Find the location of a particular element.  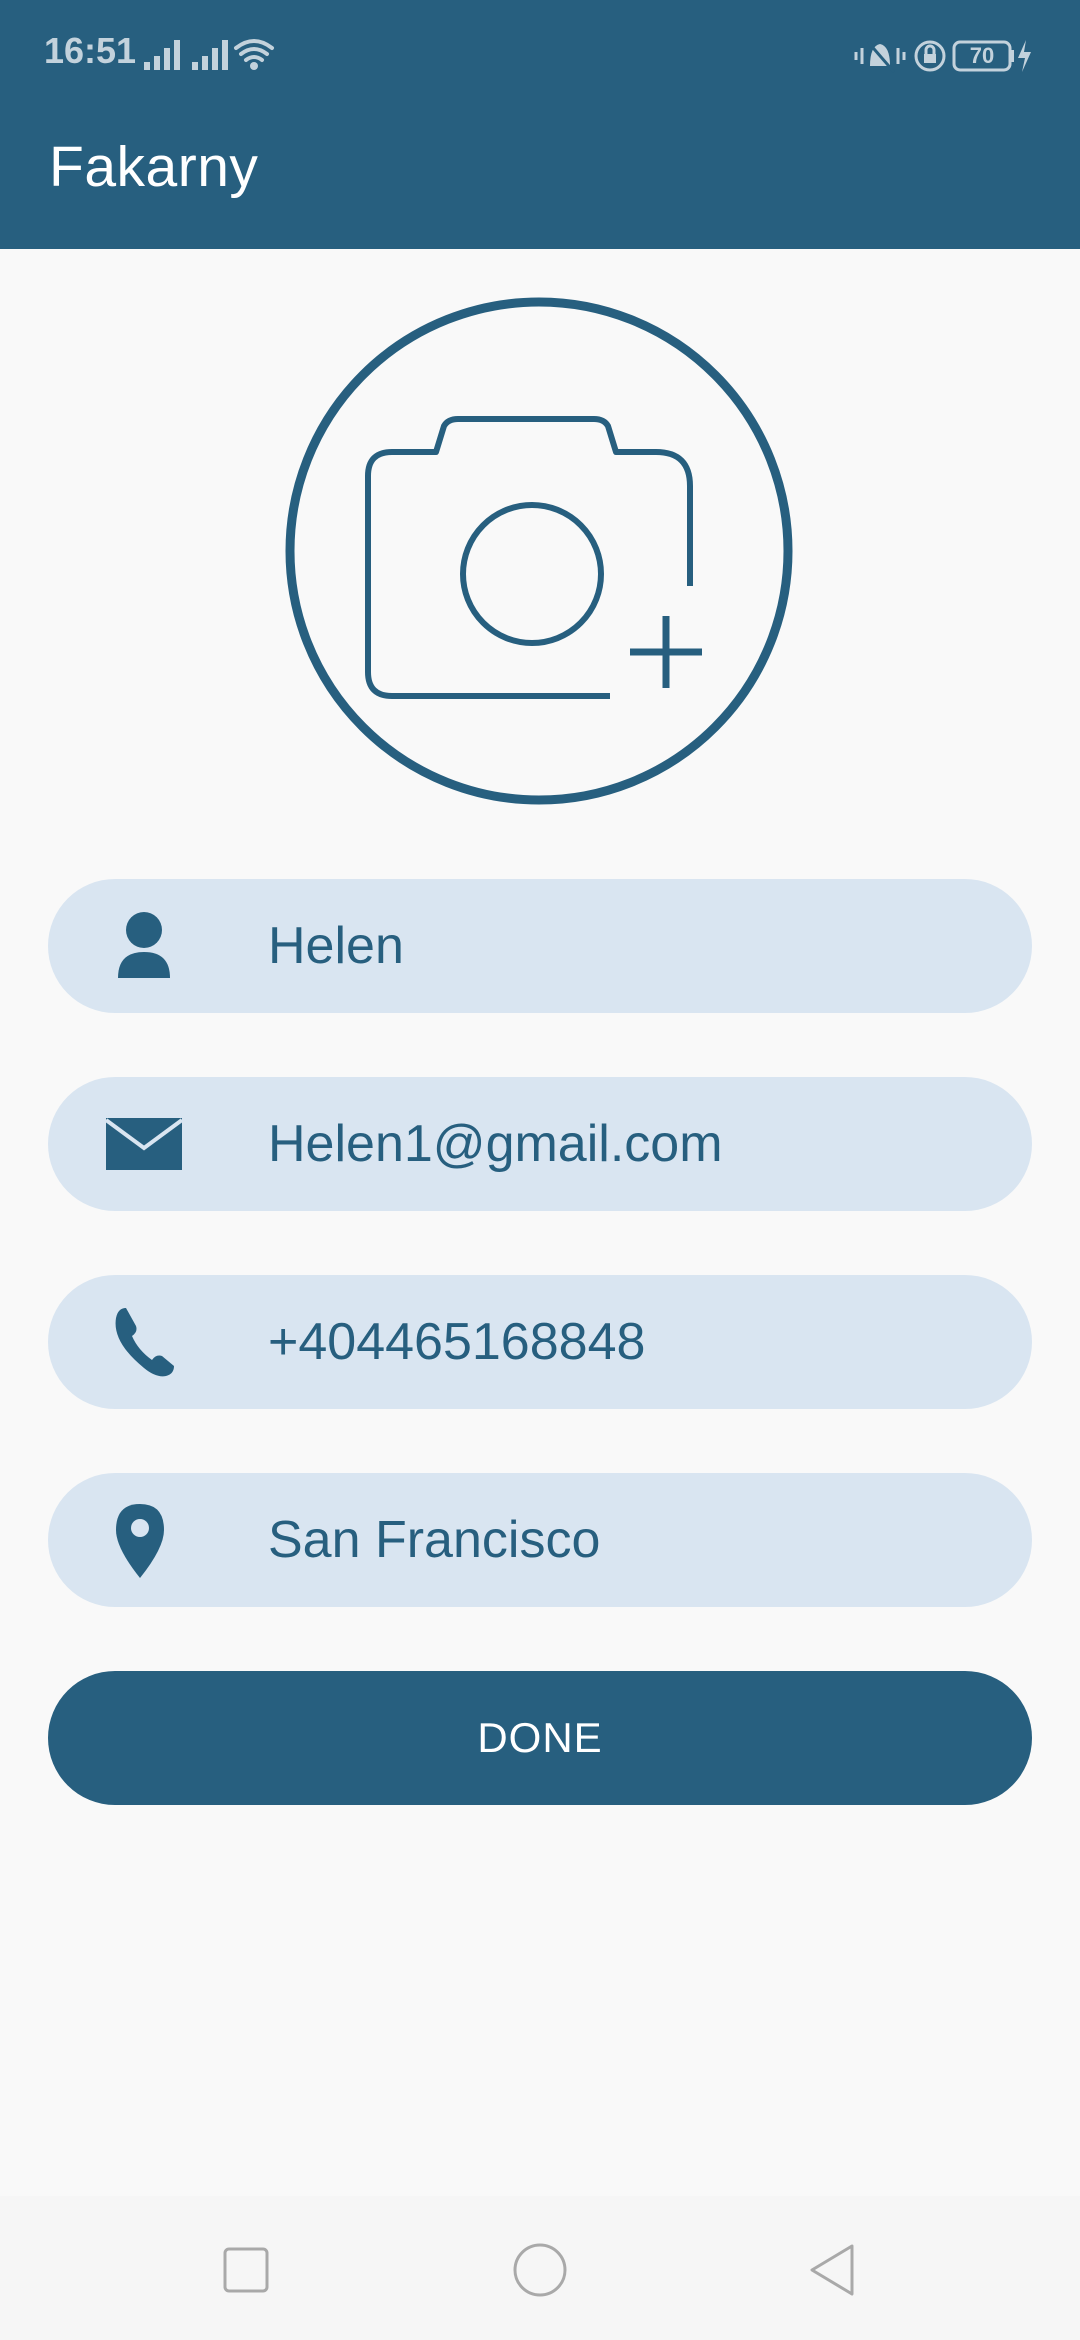

app-bar: Fakarny is located at coordinates (540, 179).